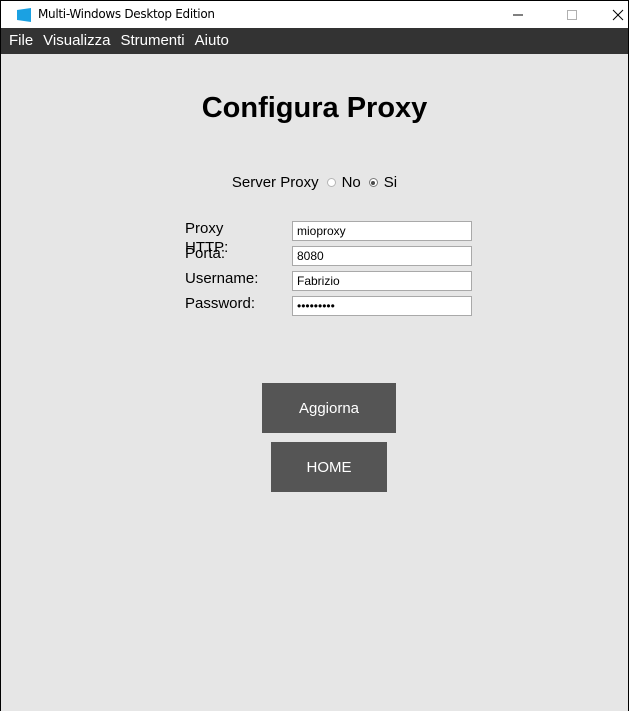 This screenshot has width=631, height=711. What do you see at coordinates (390, 182) in the screenshot?
I see `radio-si-label: Si` at bounding box center [390, 182].